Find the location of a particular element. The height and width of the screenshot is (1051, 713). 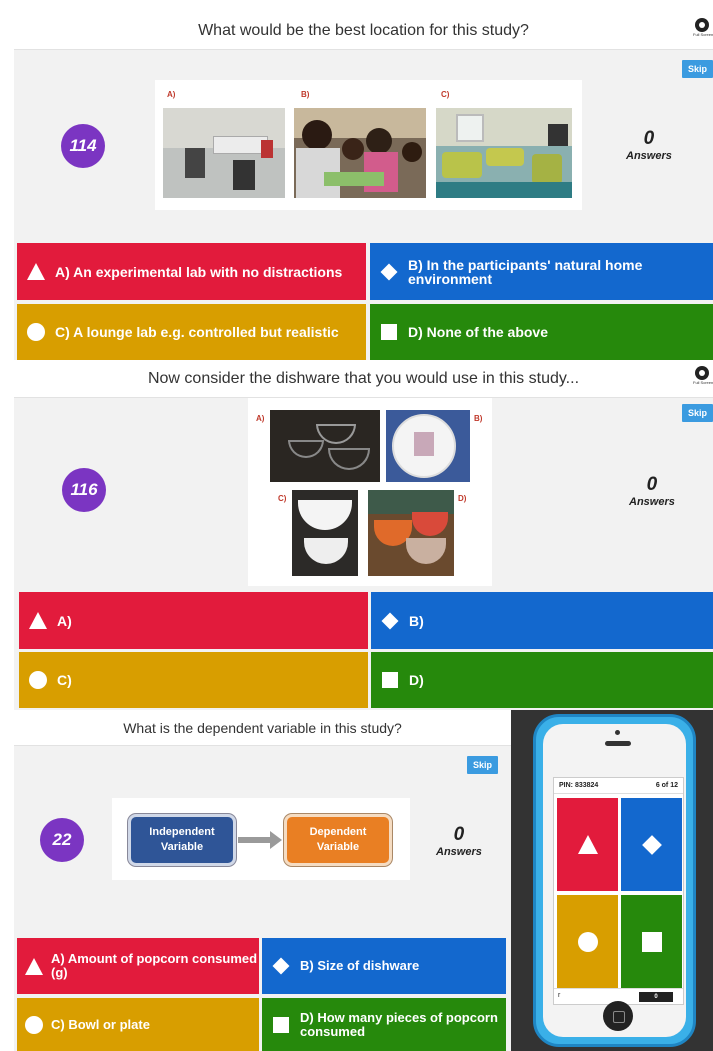

answer-d-label: D) None of the above is located at coordinates (478, 332).